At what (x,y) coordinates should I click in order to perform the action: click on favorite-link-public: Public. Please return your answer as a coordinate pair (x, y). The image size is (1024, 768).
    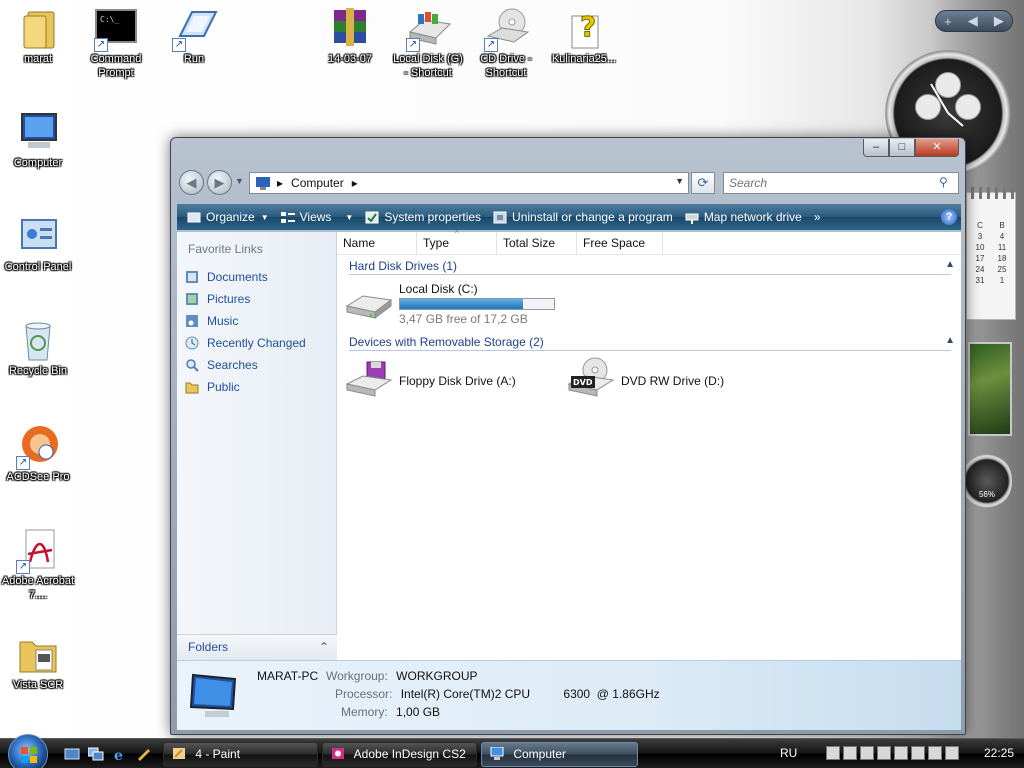
    Looking at the image, I should click on (245, 387).